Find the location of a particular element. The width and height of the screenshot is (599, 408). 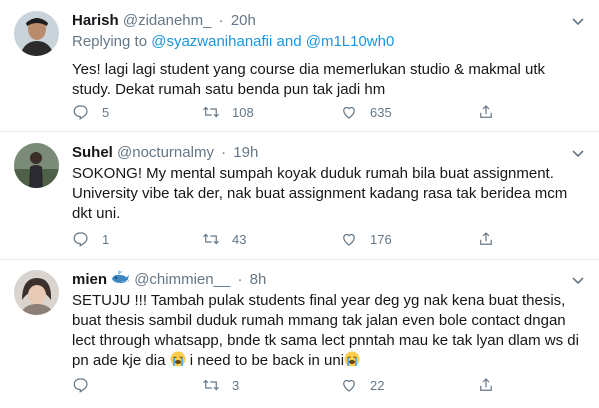

retweet-count: 108 is located at coordinates (243, 112).